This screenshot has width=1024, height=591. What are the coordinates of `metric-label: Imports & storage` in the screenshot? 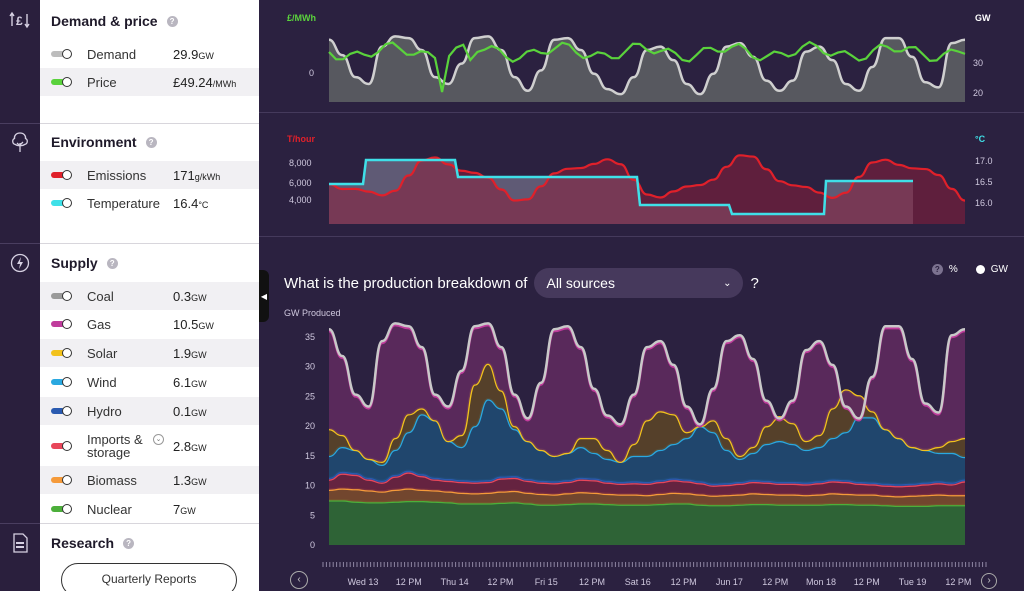 It's located at (115, 446).